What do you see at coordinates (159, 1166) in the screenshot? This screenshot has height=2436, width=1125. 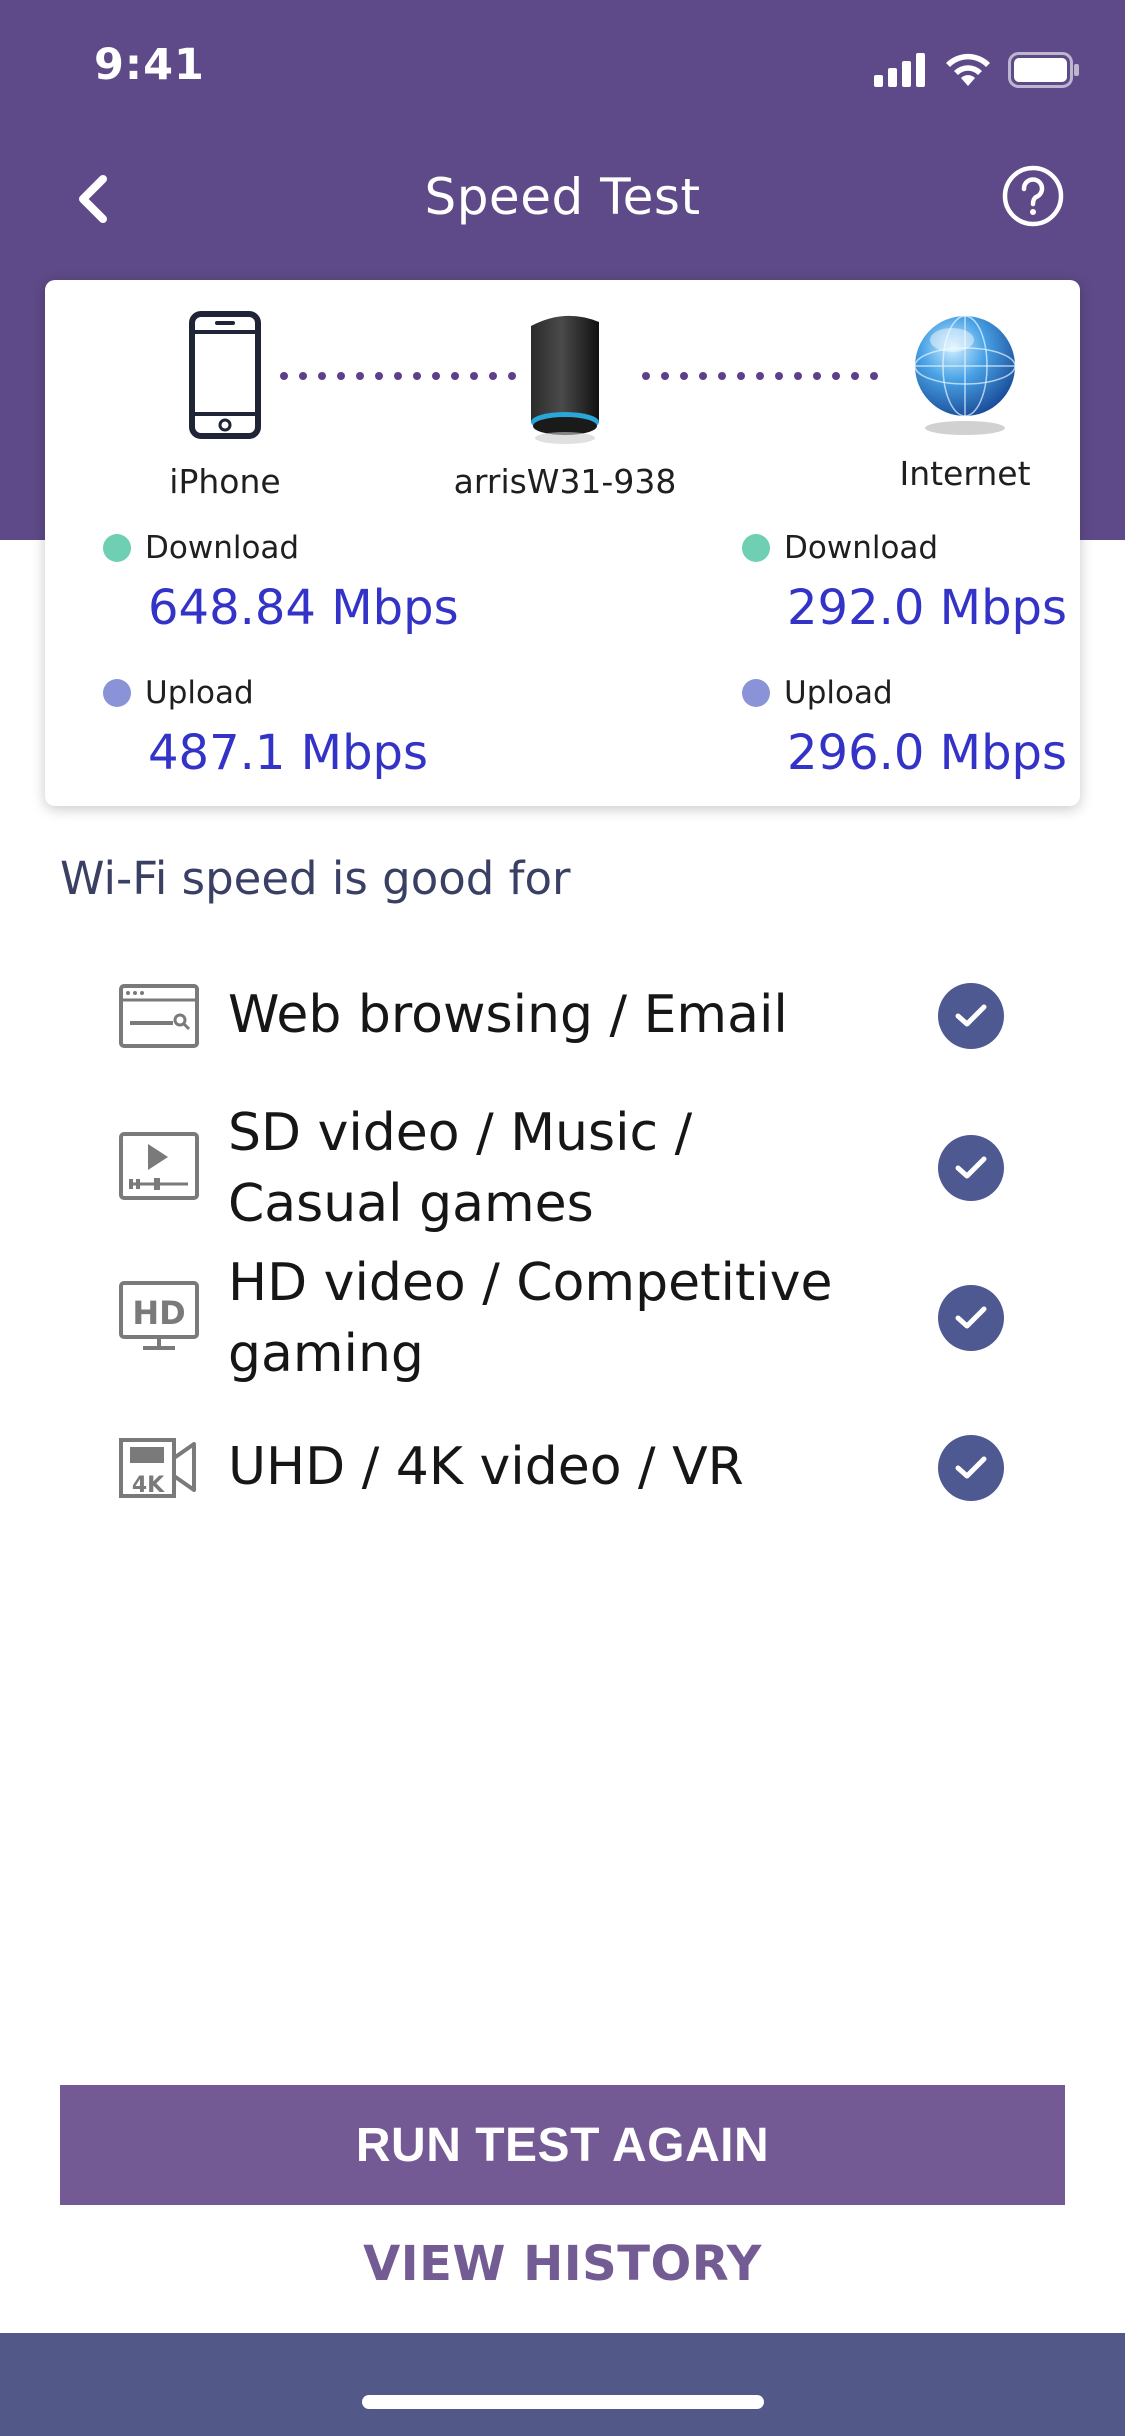 I see `video-player-icon` at bounding box center [159, 1166].